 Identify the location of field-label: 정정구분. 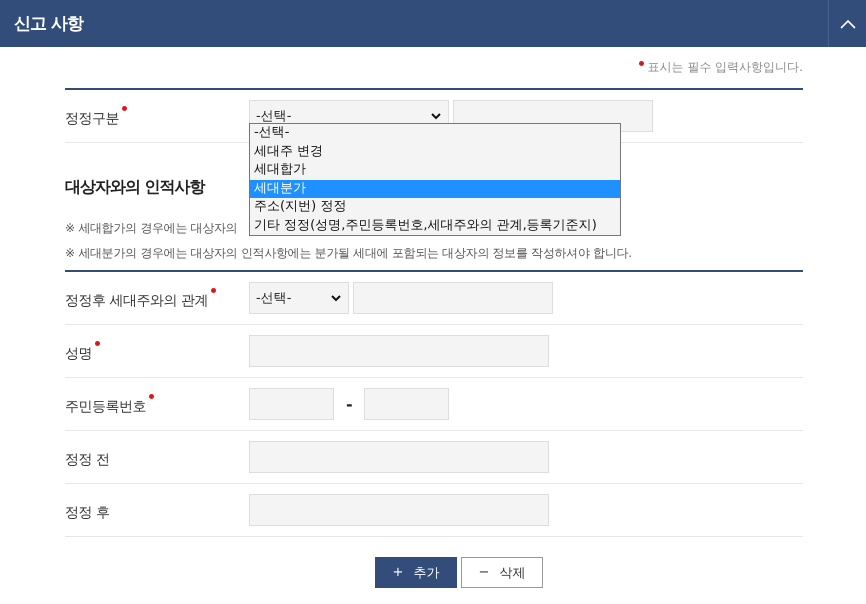
(92, 119).